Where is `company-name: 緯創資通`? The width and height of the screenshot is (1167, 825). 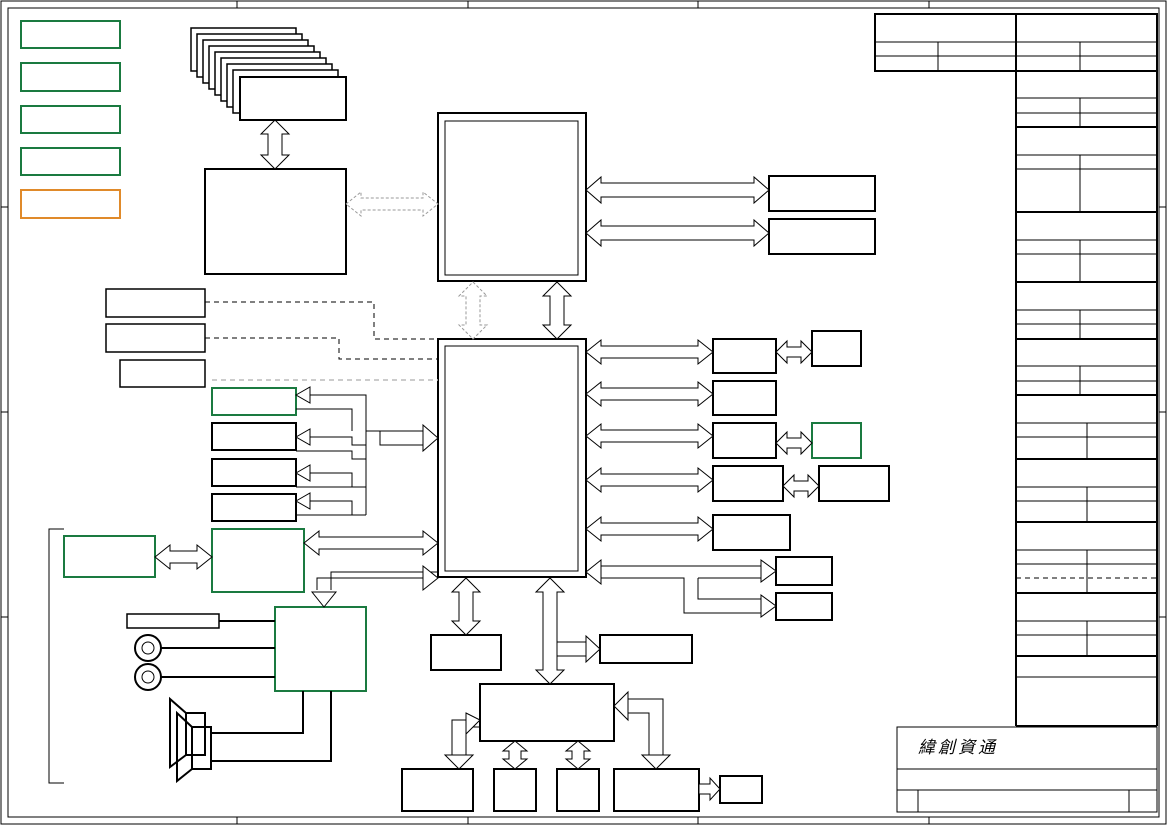
company-name: 緯創資通 is located at coordinates (958, 748).